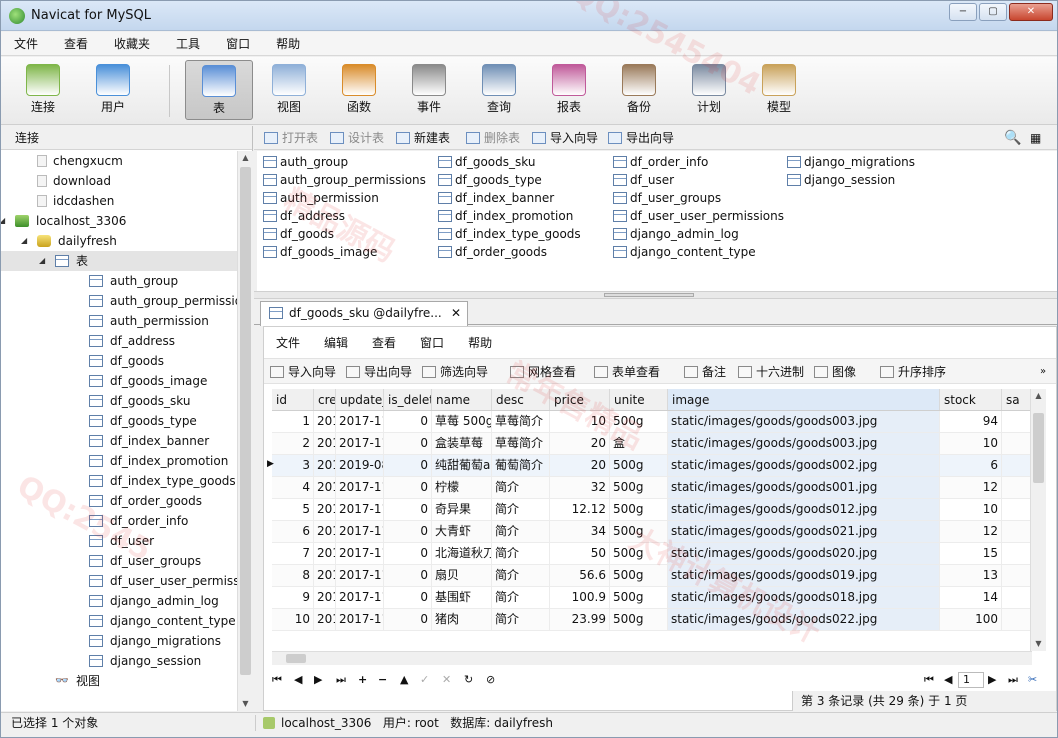  What do you see at coordinates (851, 162) in the screenshot?
I see `object-item: django_migrations` at bounding box center [851, 162].